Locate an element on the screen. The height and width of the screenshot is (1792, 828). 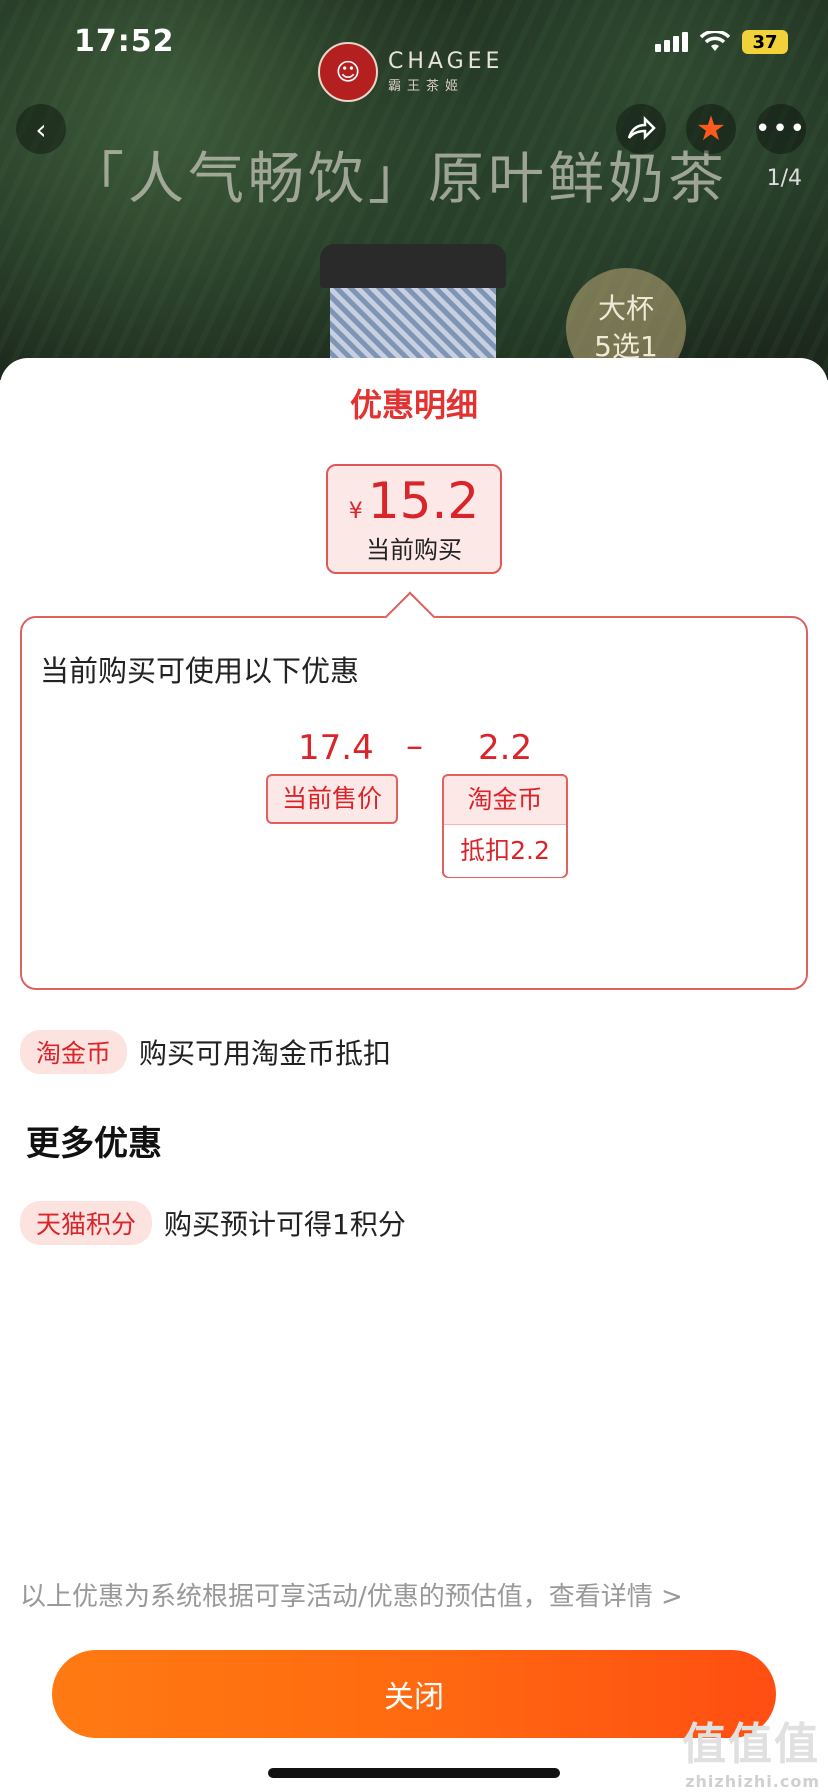
points-row: 天猫积分 购买预计可得1积分 is located at coordinates (213, 1223).